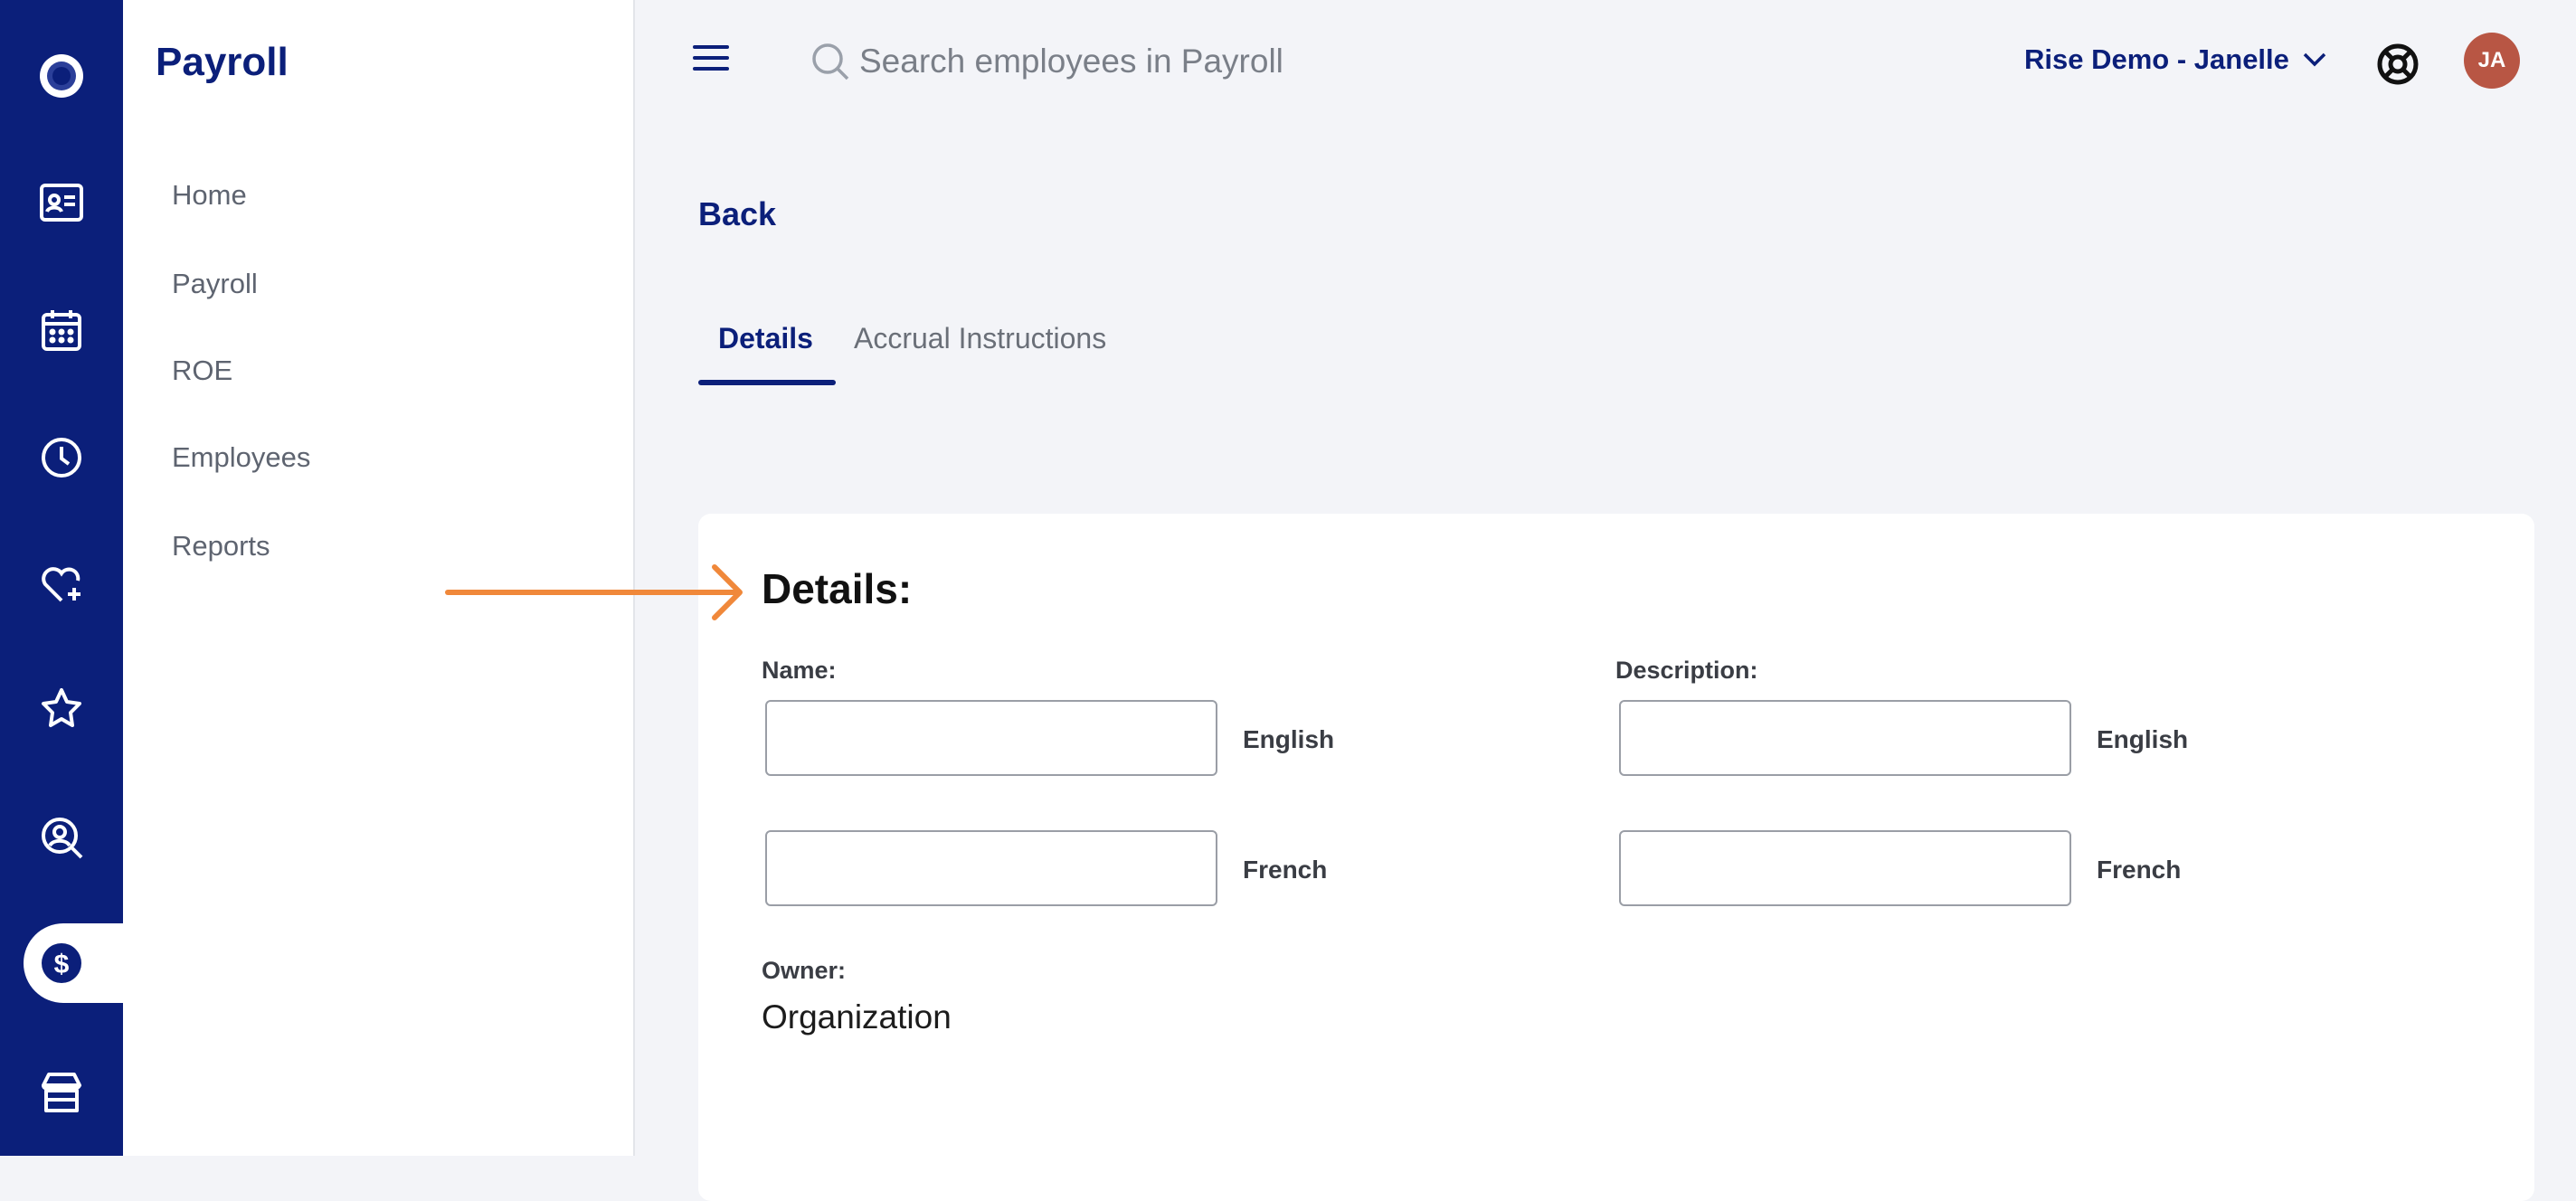  Describe the element at coordinates (594, 592) in the screenshot. I see `annotation-arrow-icon` at that location.